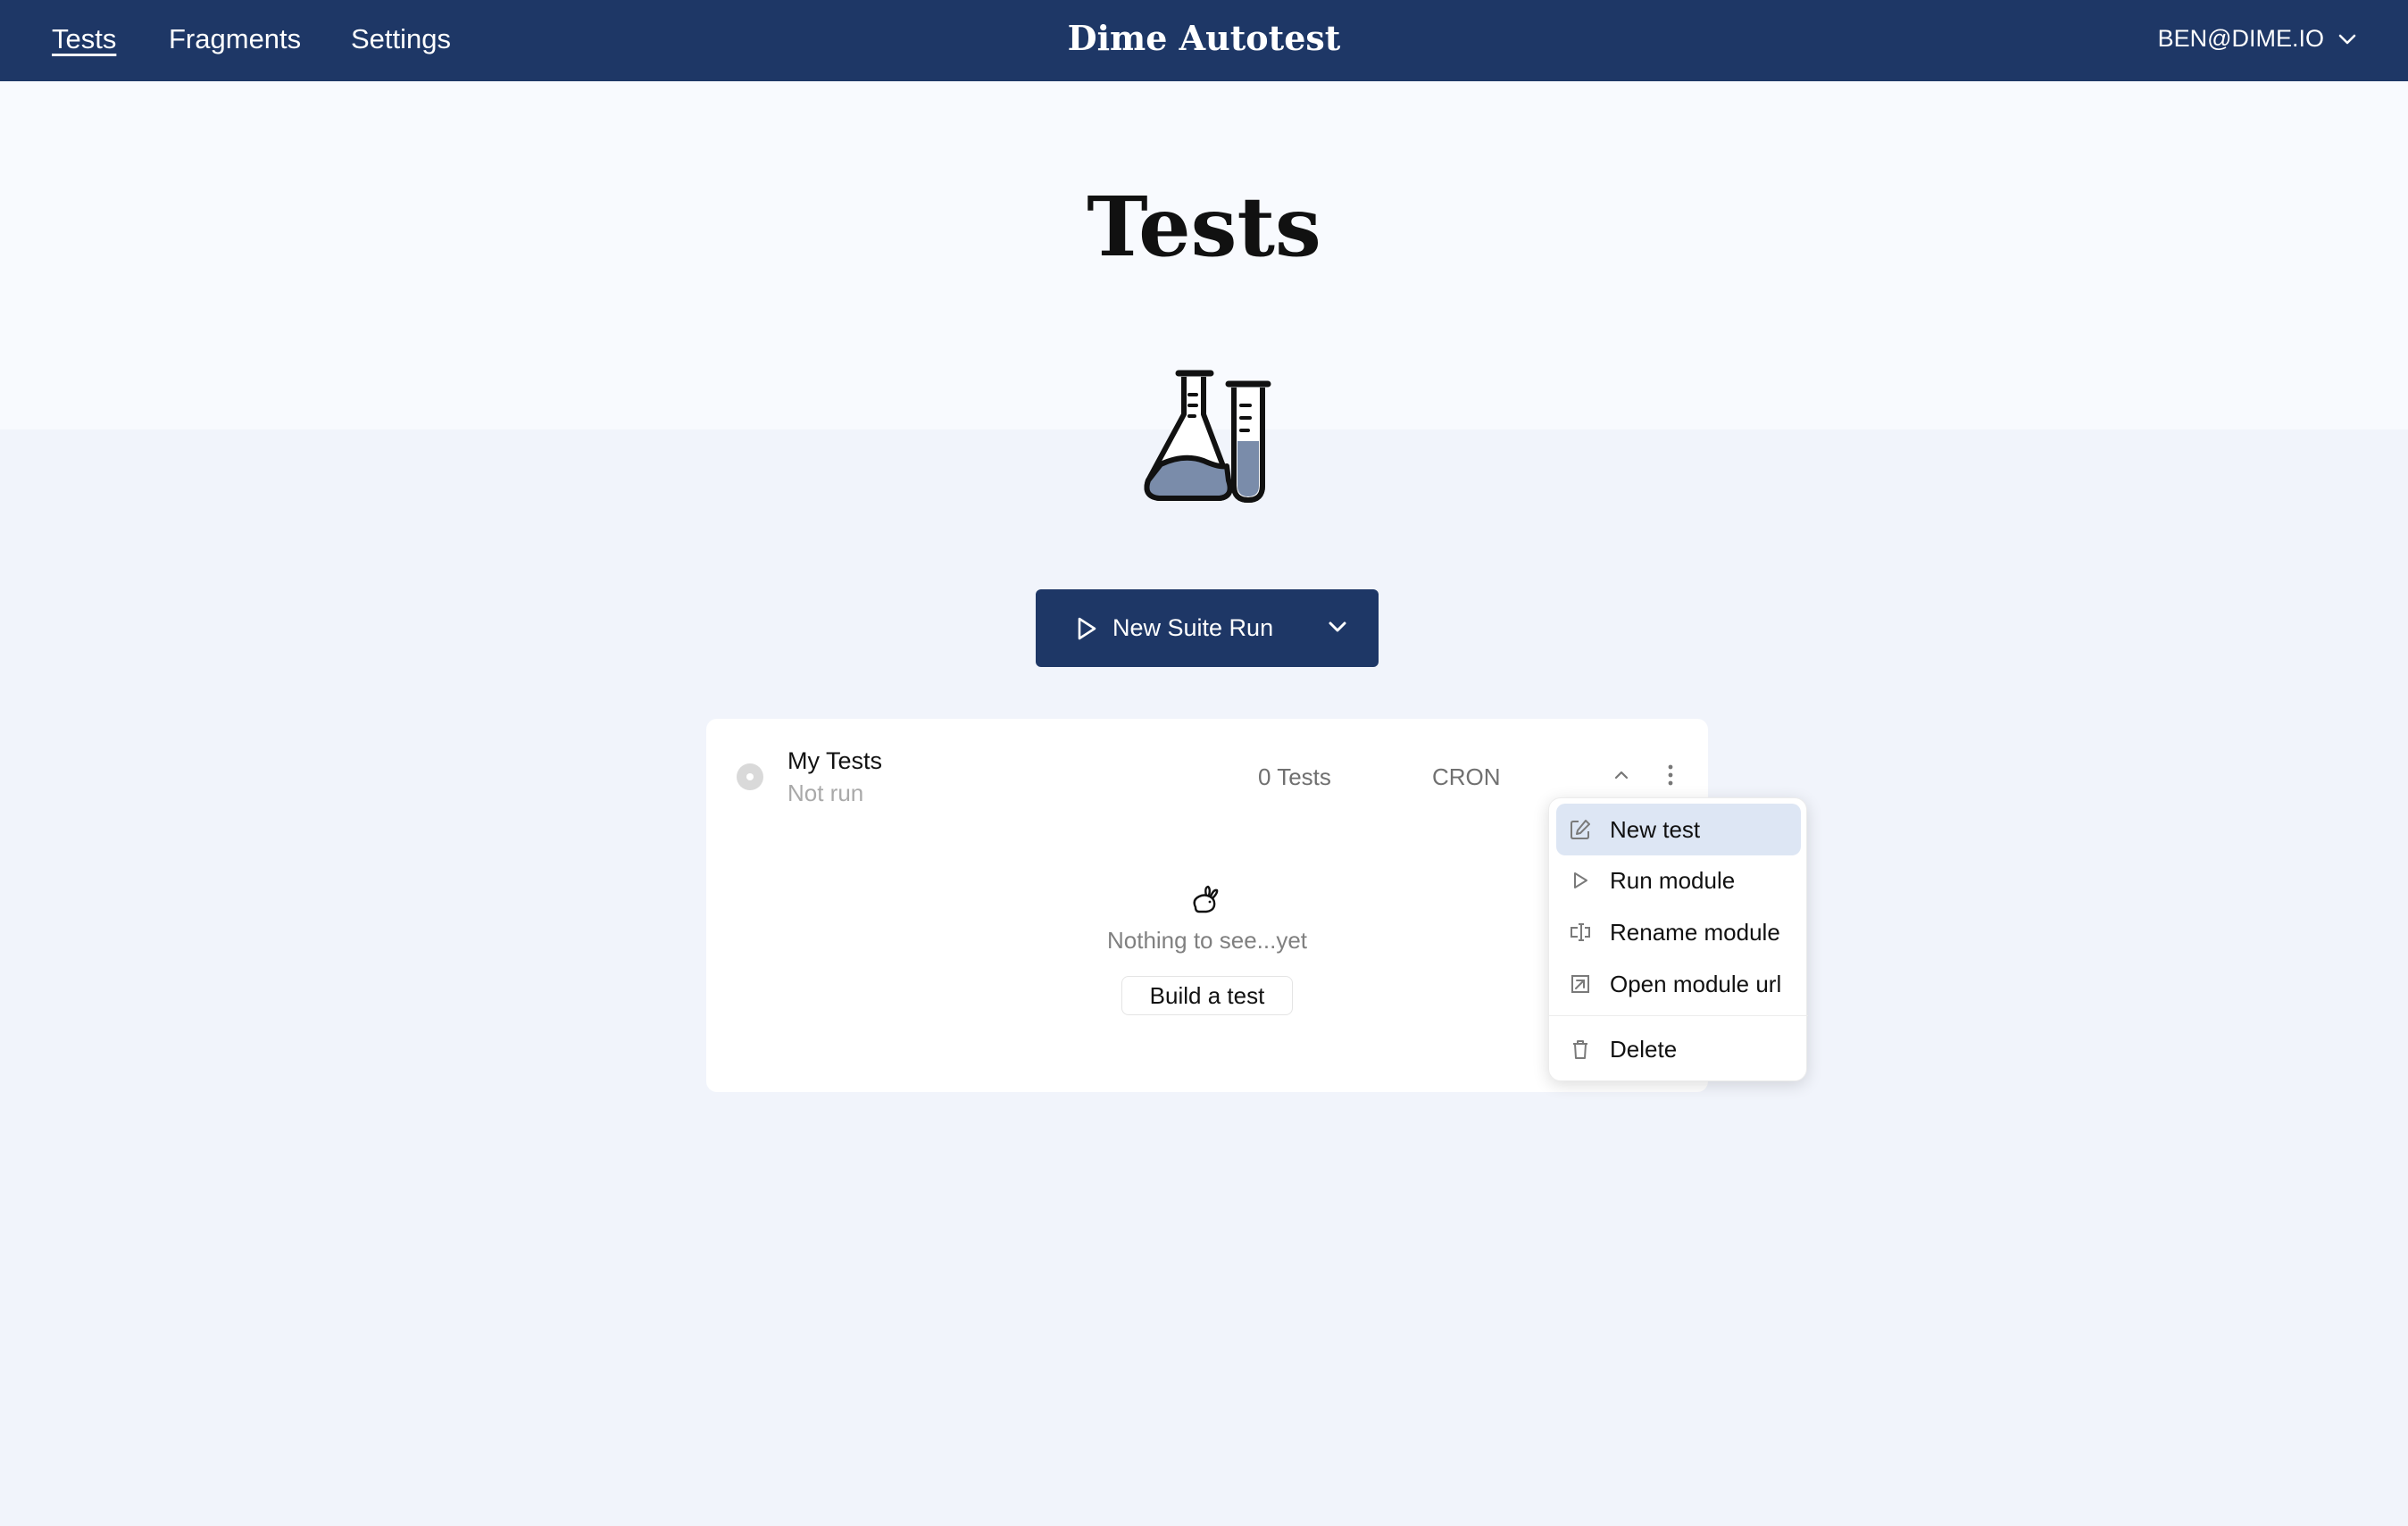 The image size is (2408, 1526). Describe the element at coordinates (1644, 1049) in the screenshot. I see `menu-item-label: Delete` at that location.